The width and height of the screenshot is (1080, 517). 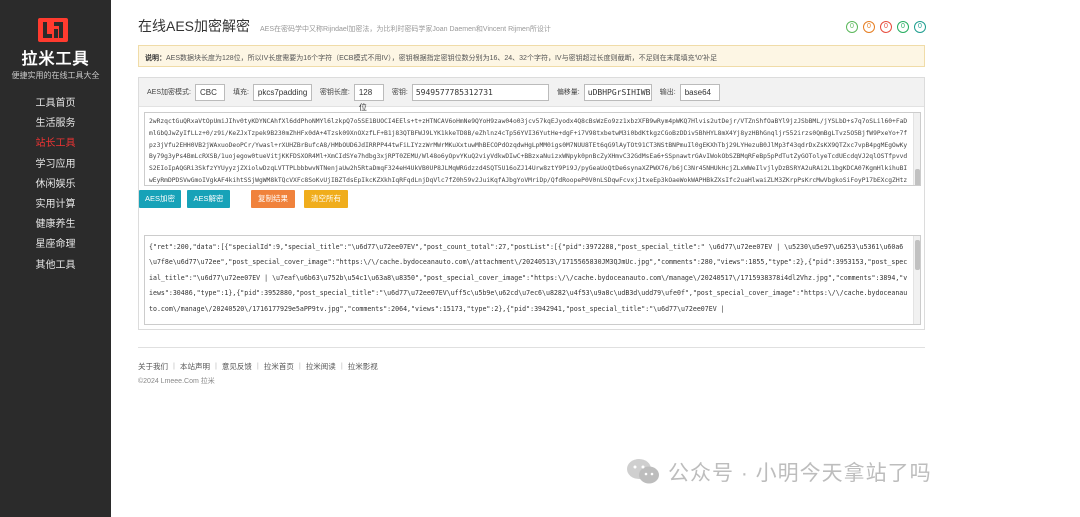 What do you see at coordinates (903, 27) in the screenshot?
I see `share-circle-4: 0` at bounding box center [903, 27].